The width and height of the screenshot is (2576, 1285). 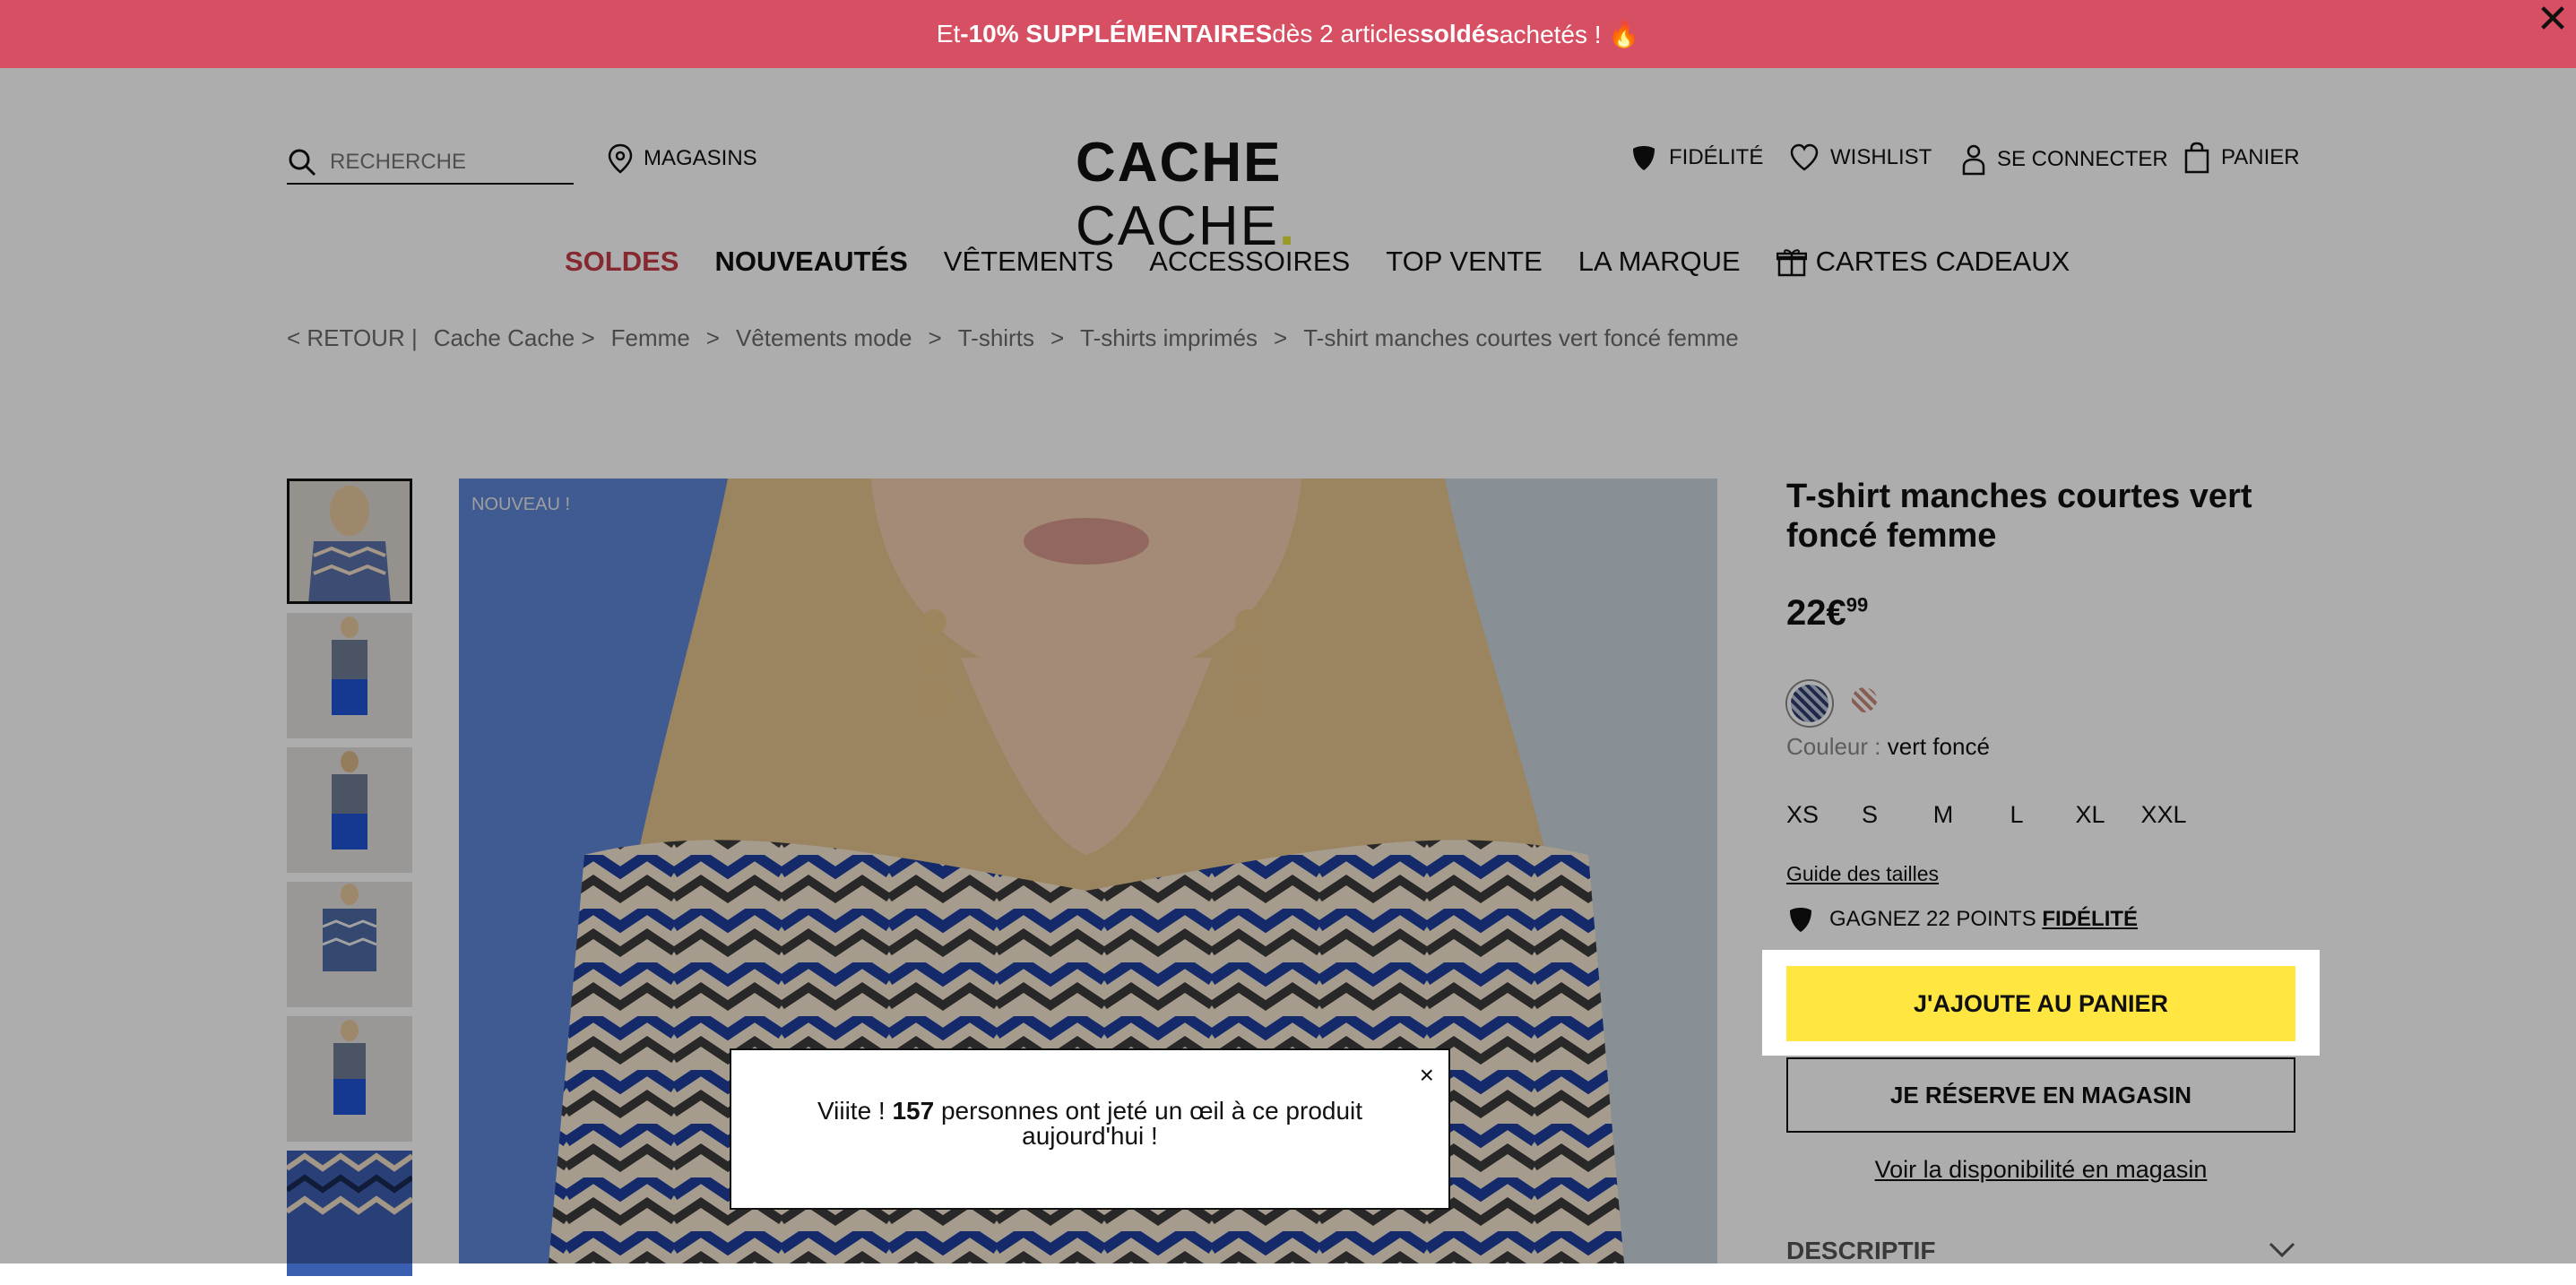 I want to click on store-availability-link: Voir la disponibilité en magasin, so click(x=2040, y=1170).